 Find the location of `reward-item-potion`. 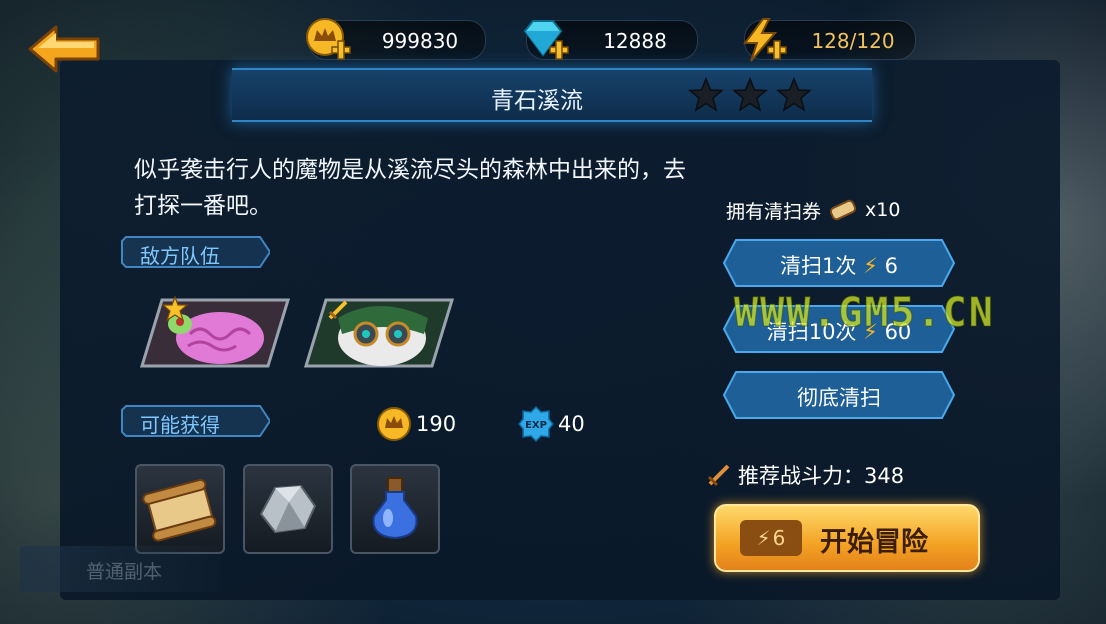

reward-item-potion is located at coordinates (395, 509).